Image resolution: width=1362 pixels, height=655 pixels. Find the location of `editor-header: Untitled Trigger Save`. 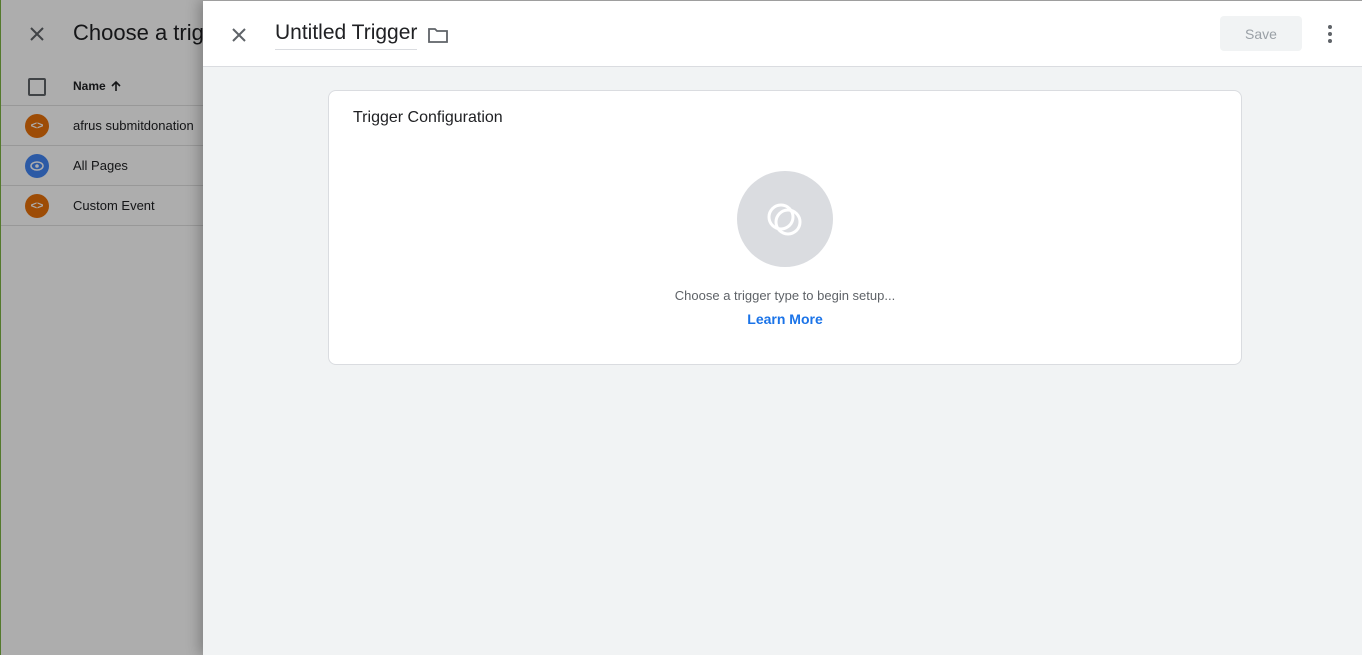

editor-header: Untitled Trigger Save is located at coordinates (782, 34).